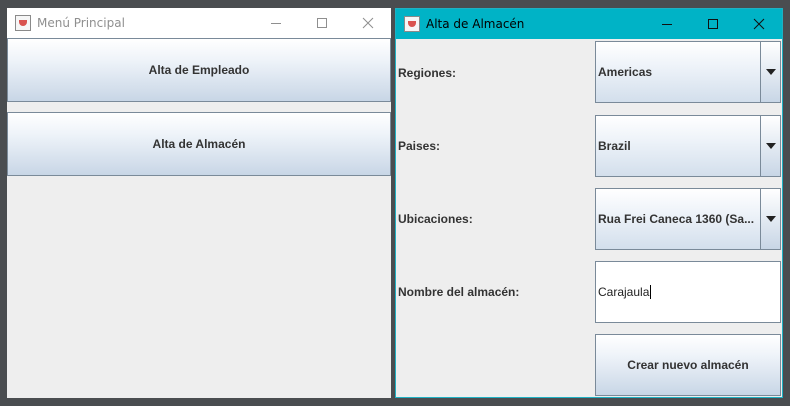 The width and height of the screenshot is (790, 406). I want to click on alta-empleado-button: Alta de Empleado, so click(199, 70).